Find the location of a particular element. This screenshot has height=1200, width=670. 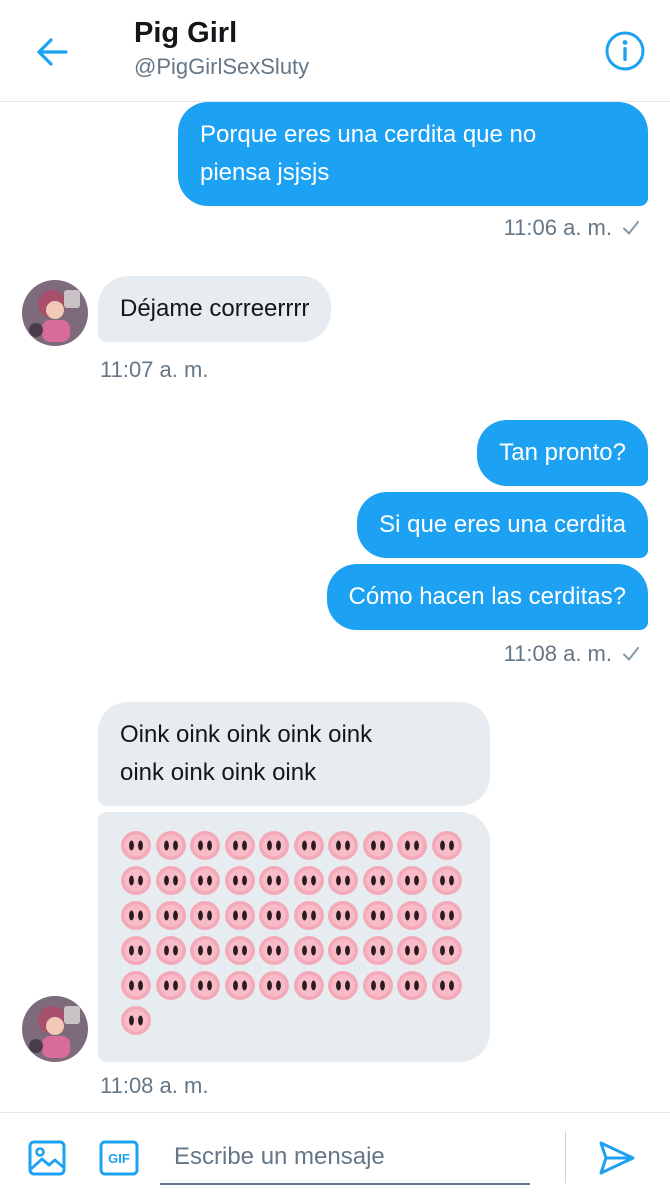

message-text: piensa jsjsjs is located at coordinates (265, 172).